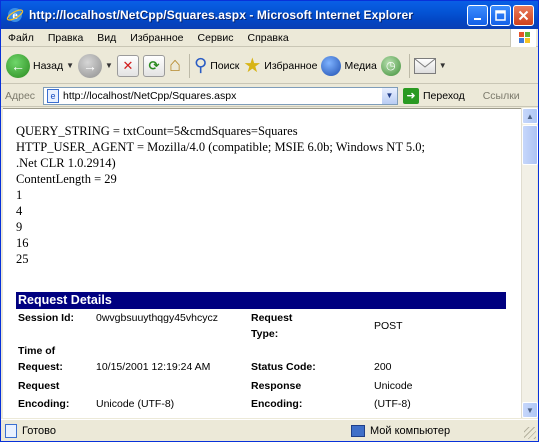 The width and height of the screenshot is (539, 442). I want to click on request-encoding-value: Unicode (UTF-8), so click(135, 404).